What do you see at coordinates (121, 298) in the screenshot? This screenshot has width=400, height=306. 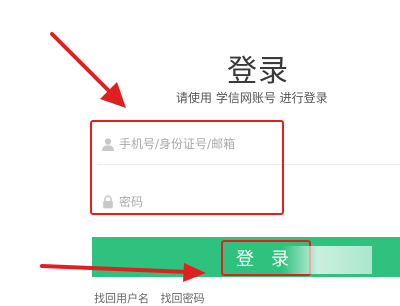 I see `recover-username-link: 找回用户名` at bounding box center [121, 298].